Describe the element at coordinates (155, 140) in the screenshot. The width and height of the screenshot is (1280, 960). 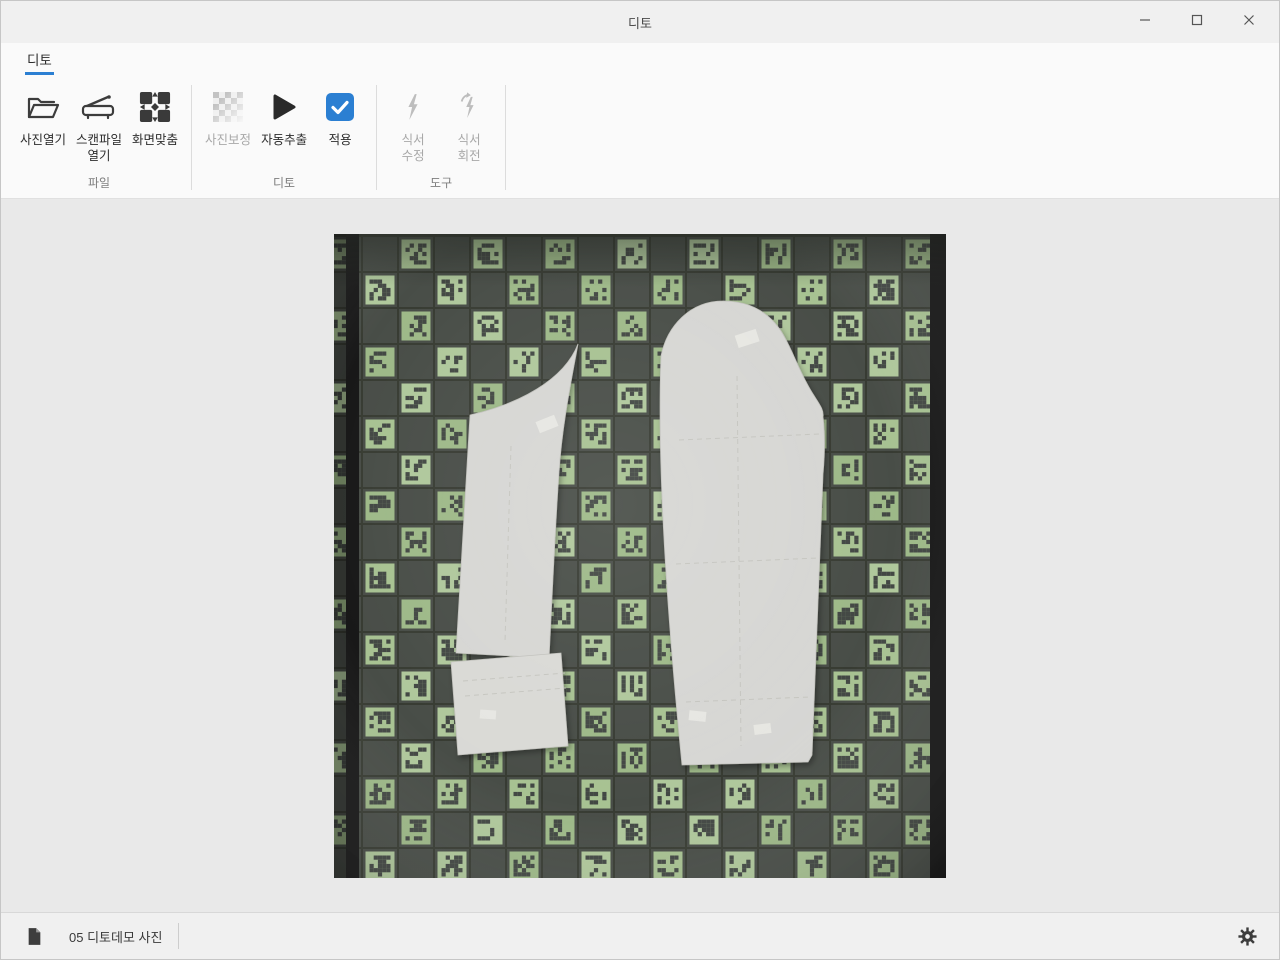
I see `fit-screen-label: 화면맞춤` at that location.